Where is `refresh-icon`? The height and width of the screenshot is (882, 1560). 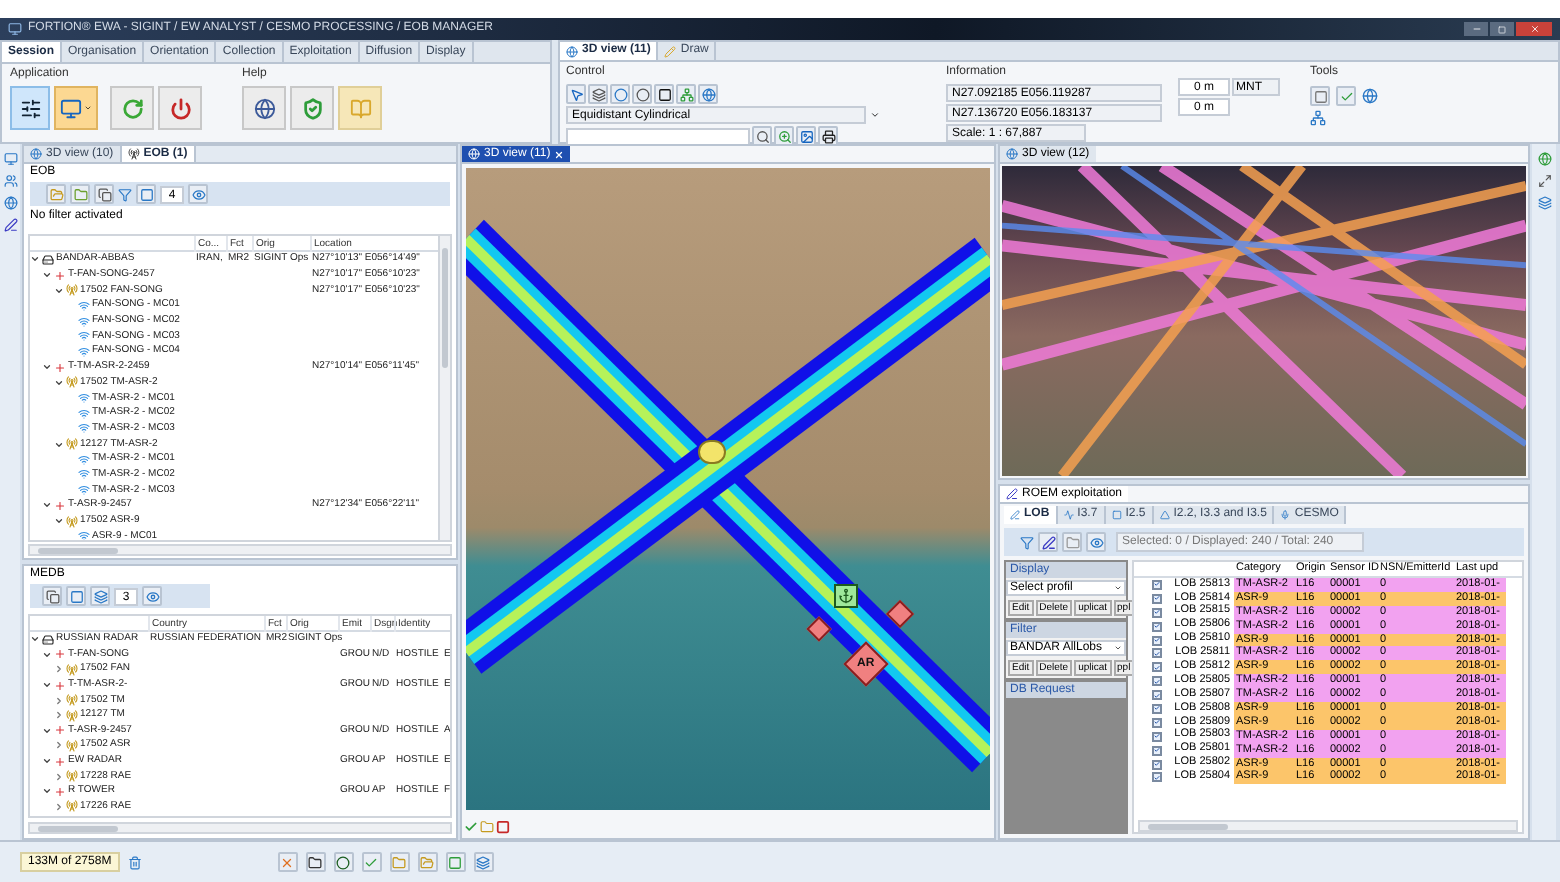
refresh-icon is located at coordinates (132, 108).